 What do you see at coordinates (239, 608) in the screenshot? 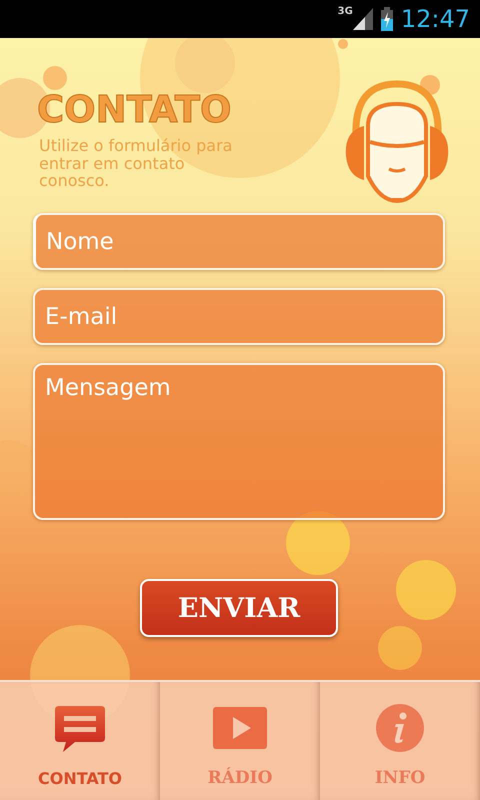
I see `send-button: ENVIAR` at bounding box center [239, 608].